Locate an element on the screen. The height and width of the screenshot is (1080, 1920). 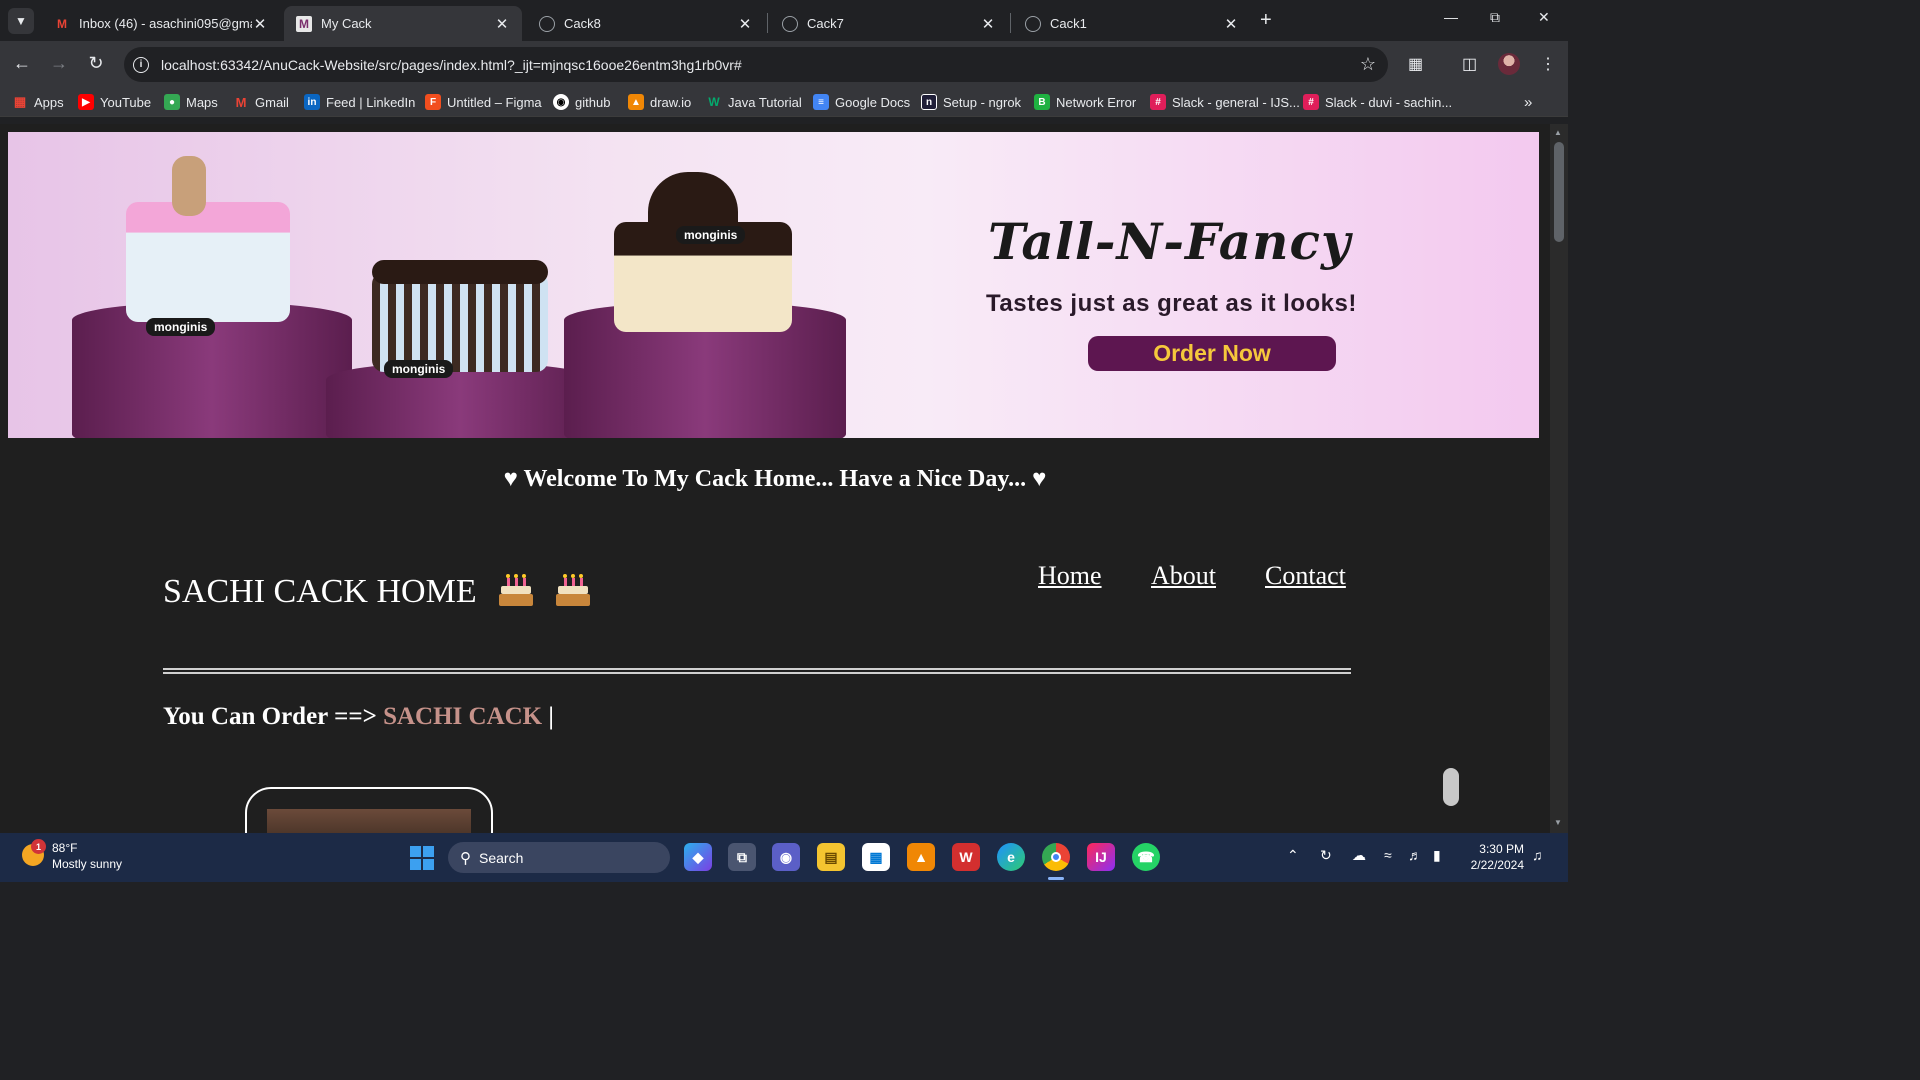
teams-chat-icon: ◉ is located at coordinates (786, 857).